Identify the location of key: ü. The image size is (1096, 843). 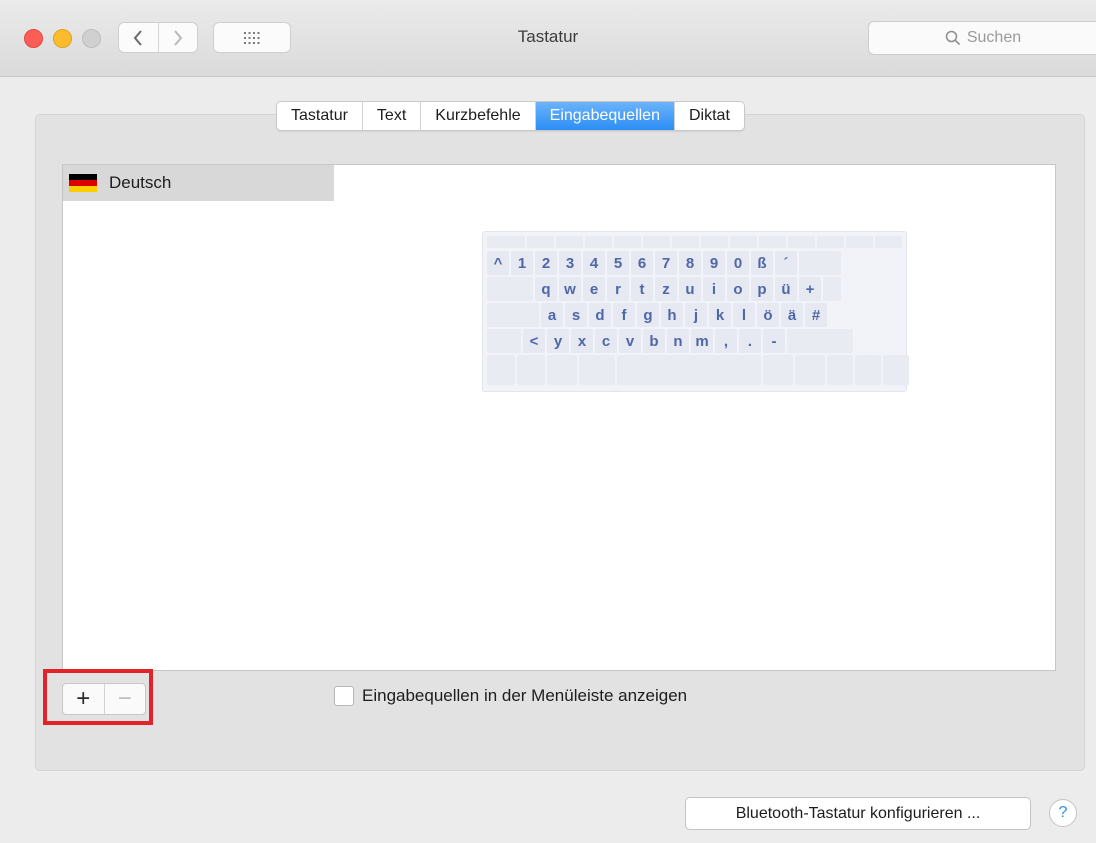
(786, 289).